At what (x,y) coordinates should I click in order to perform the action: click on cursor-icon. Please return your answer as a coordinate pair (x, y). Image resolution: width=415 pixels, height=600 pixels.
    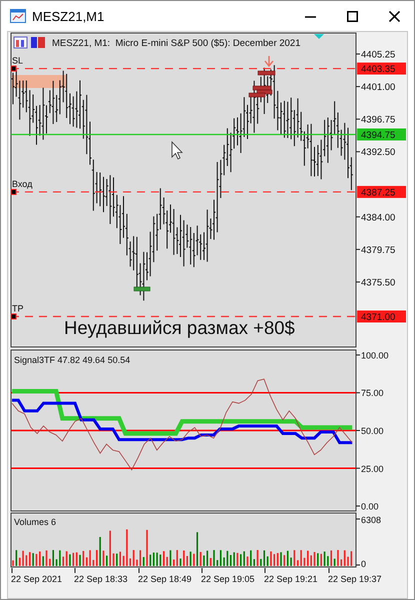
    Looking at the image, I should click on (177, 150).